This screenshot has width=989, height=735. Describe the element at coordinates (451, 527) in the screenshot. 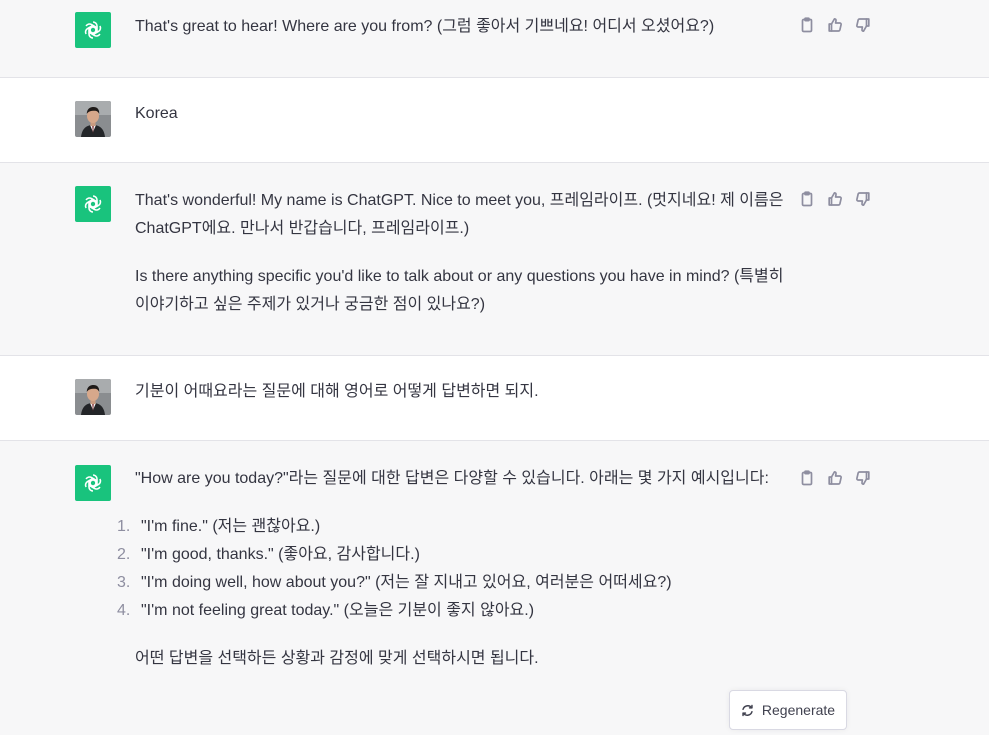

I see `list-item: 1. "I'm fine." (저는 괜찮아요.)` at that location.